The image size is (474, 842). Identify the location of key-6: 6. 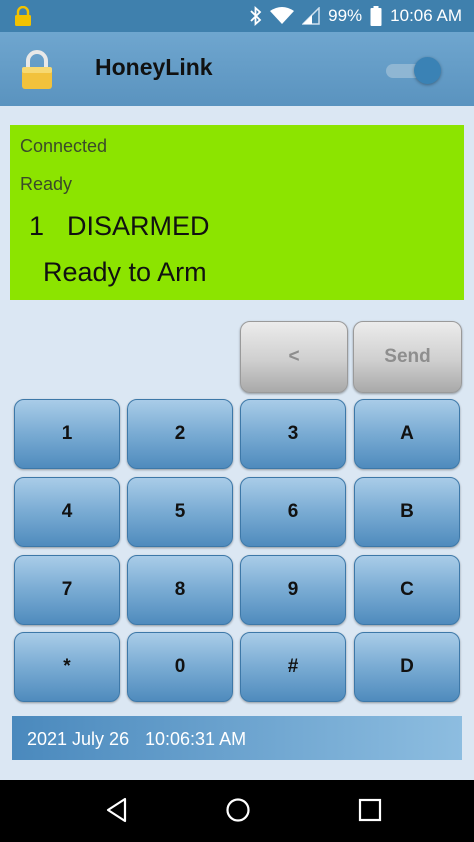
(293, 512).